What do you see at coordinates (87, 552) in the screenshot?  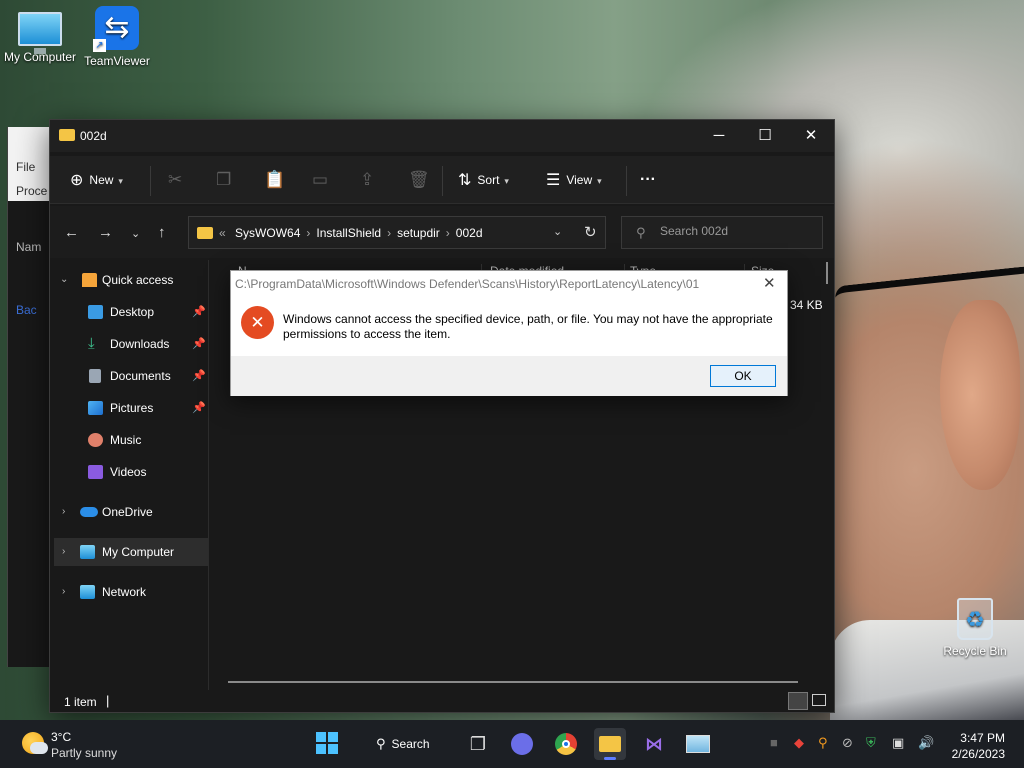 I see `computer-icon` at bounding box center [87, 552].